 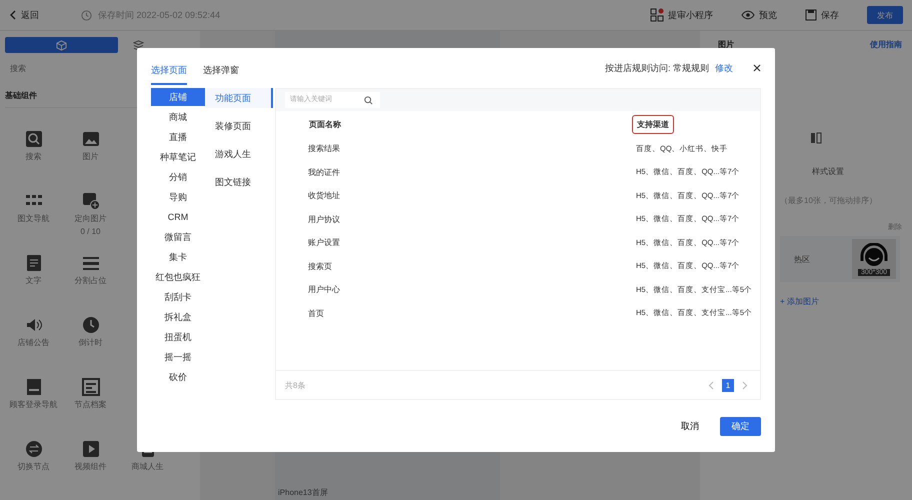 I want to click on category-item: 导购, so click(x=178, y=197).